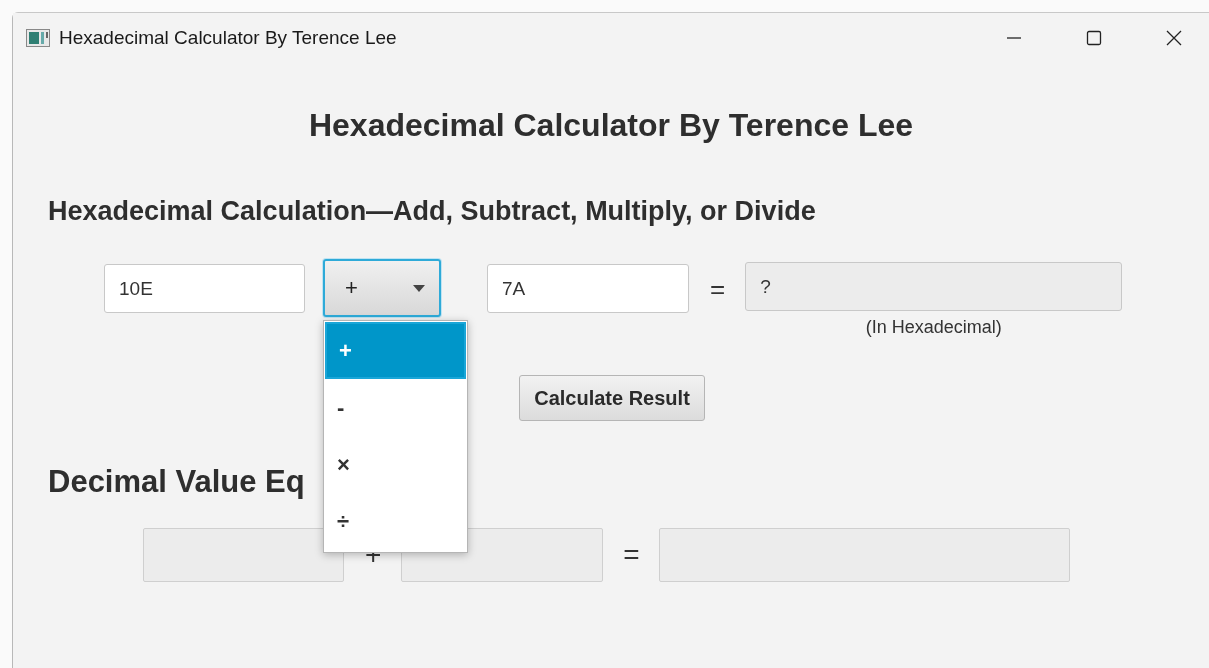 The image size is (1209, 668). Describe the element at coordinates (611, 125) in the screenshot. I see `app-heading: Hexadecimal Calculator By Terence Lee` at that location.